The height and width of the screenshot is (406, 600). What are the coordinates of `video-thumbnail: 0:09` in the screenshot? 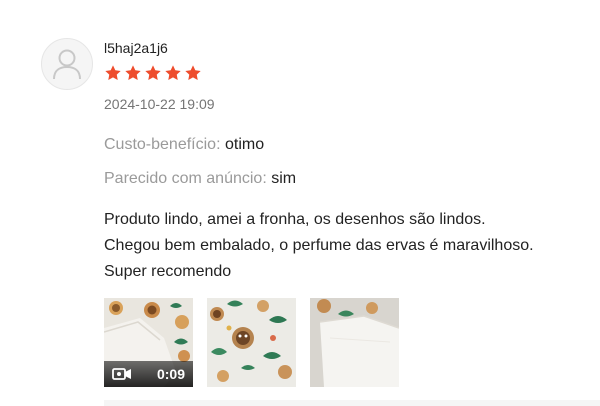 It's located at (148, 342).